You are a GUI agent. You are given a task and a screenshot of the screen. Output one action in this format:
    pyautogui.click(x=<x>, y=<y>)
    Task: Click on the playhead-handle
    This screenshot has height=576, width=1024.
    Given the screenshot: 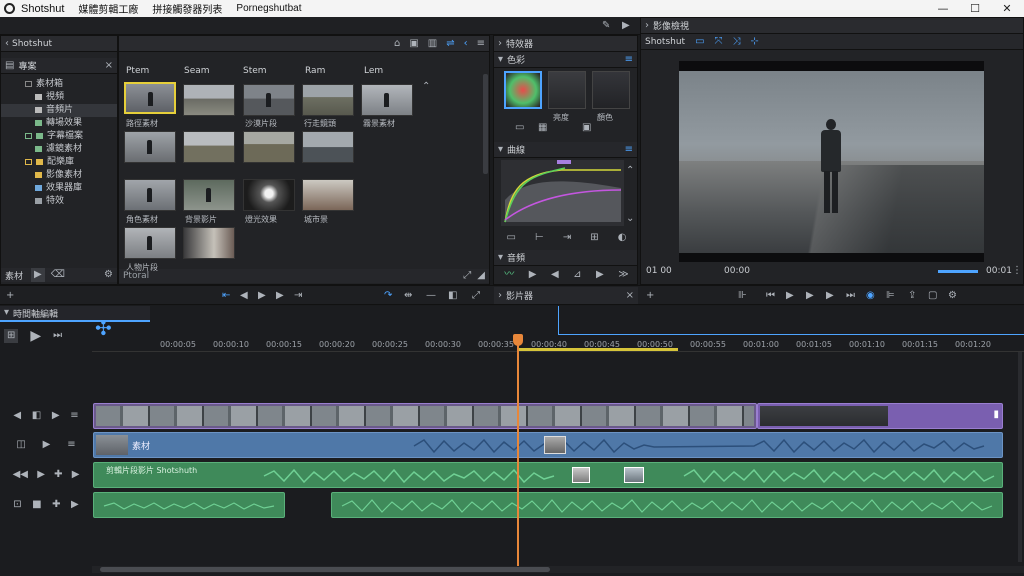 What is the action you would take?
    pyautogui.click(x=518, y=340)
    